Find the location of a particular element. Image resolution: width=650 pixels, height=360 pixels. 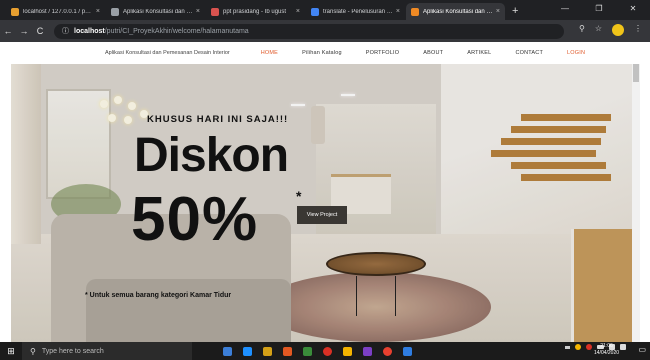

tab-5-active: Aplikasi Konsultasi dan Pem × is located at coordinates (455, 11).